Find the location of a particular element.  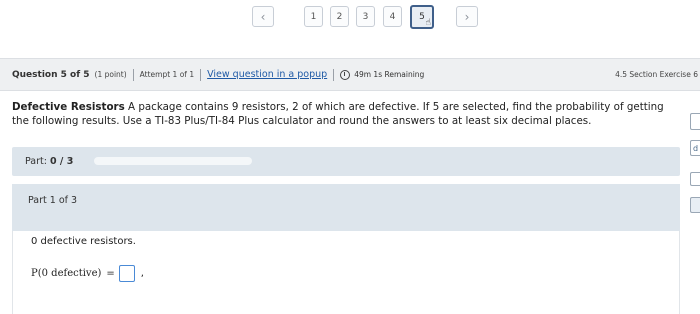

timer-label: 49m 1s Remaining is located at coordinates (389, 74).